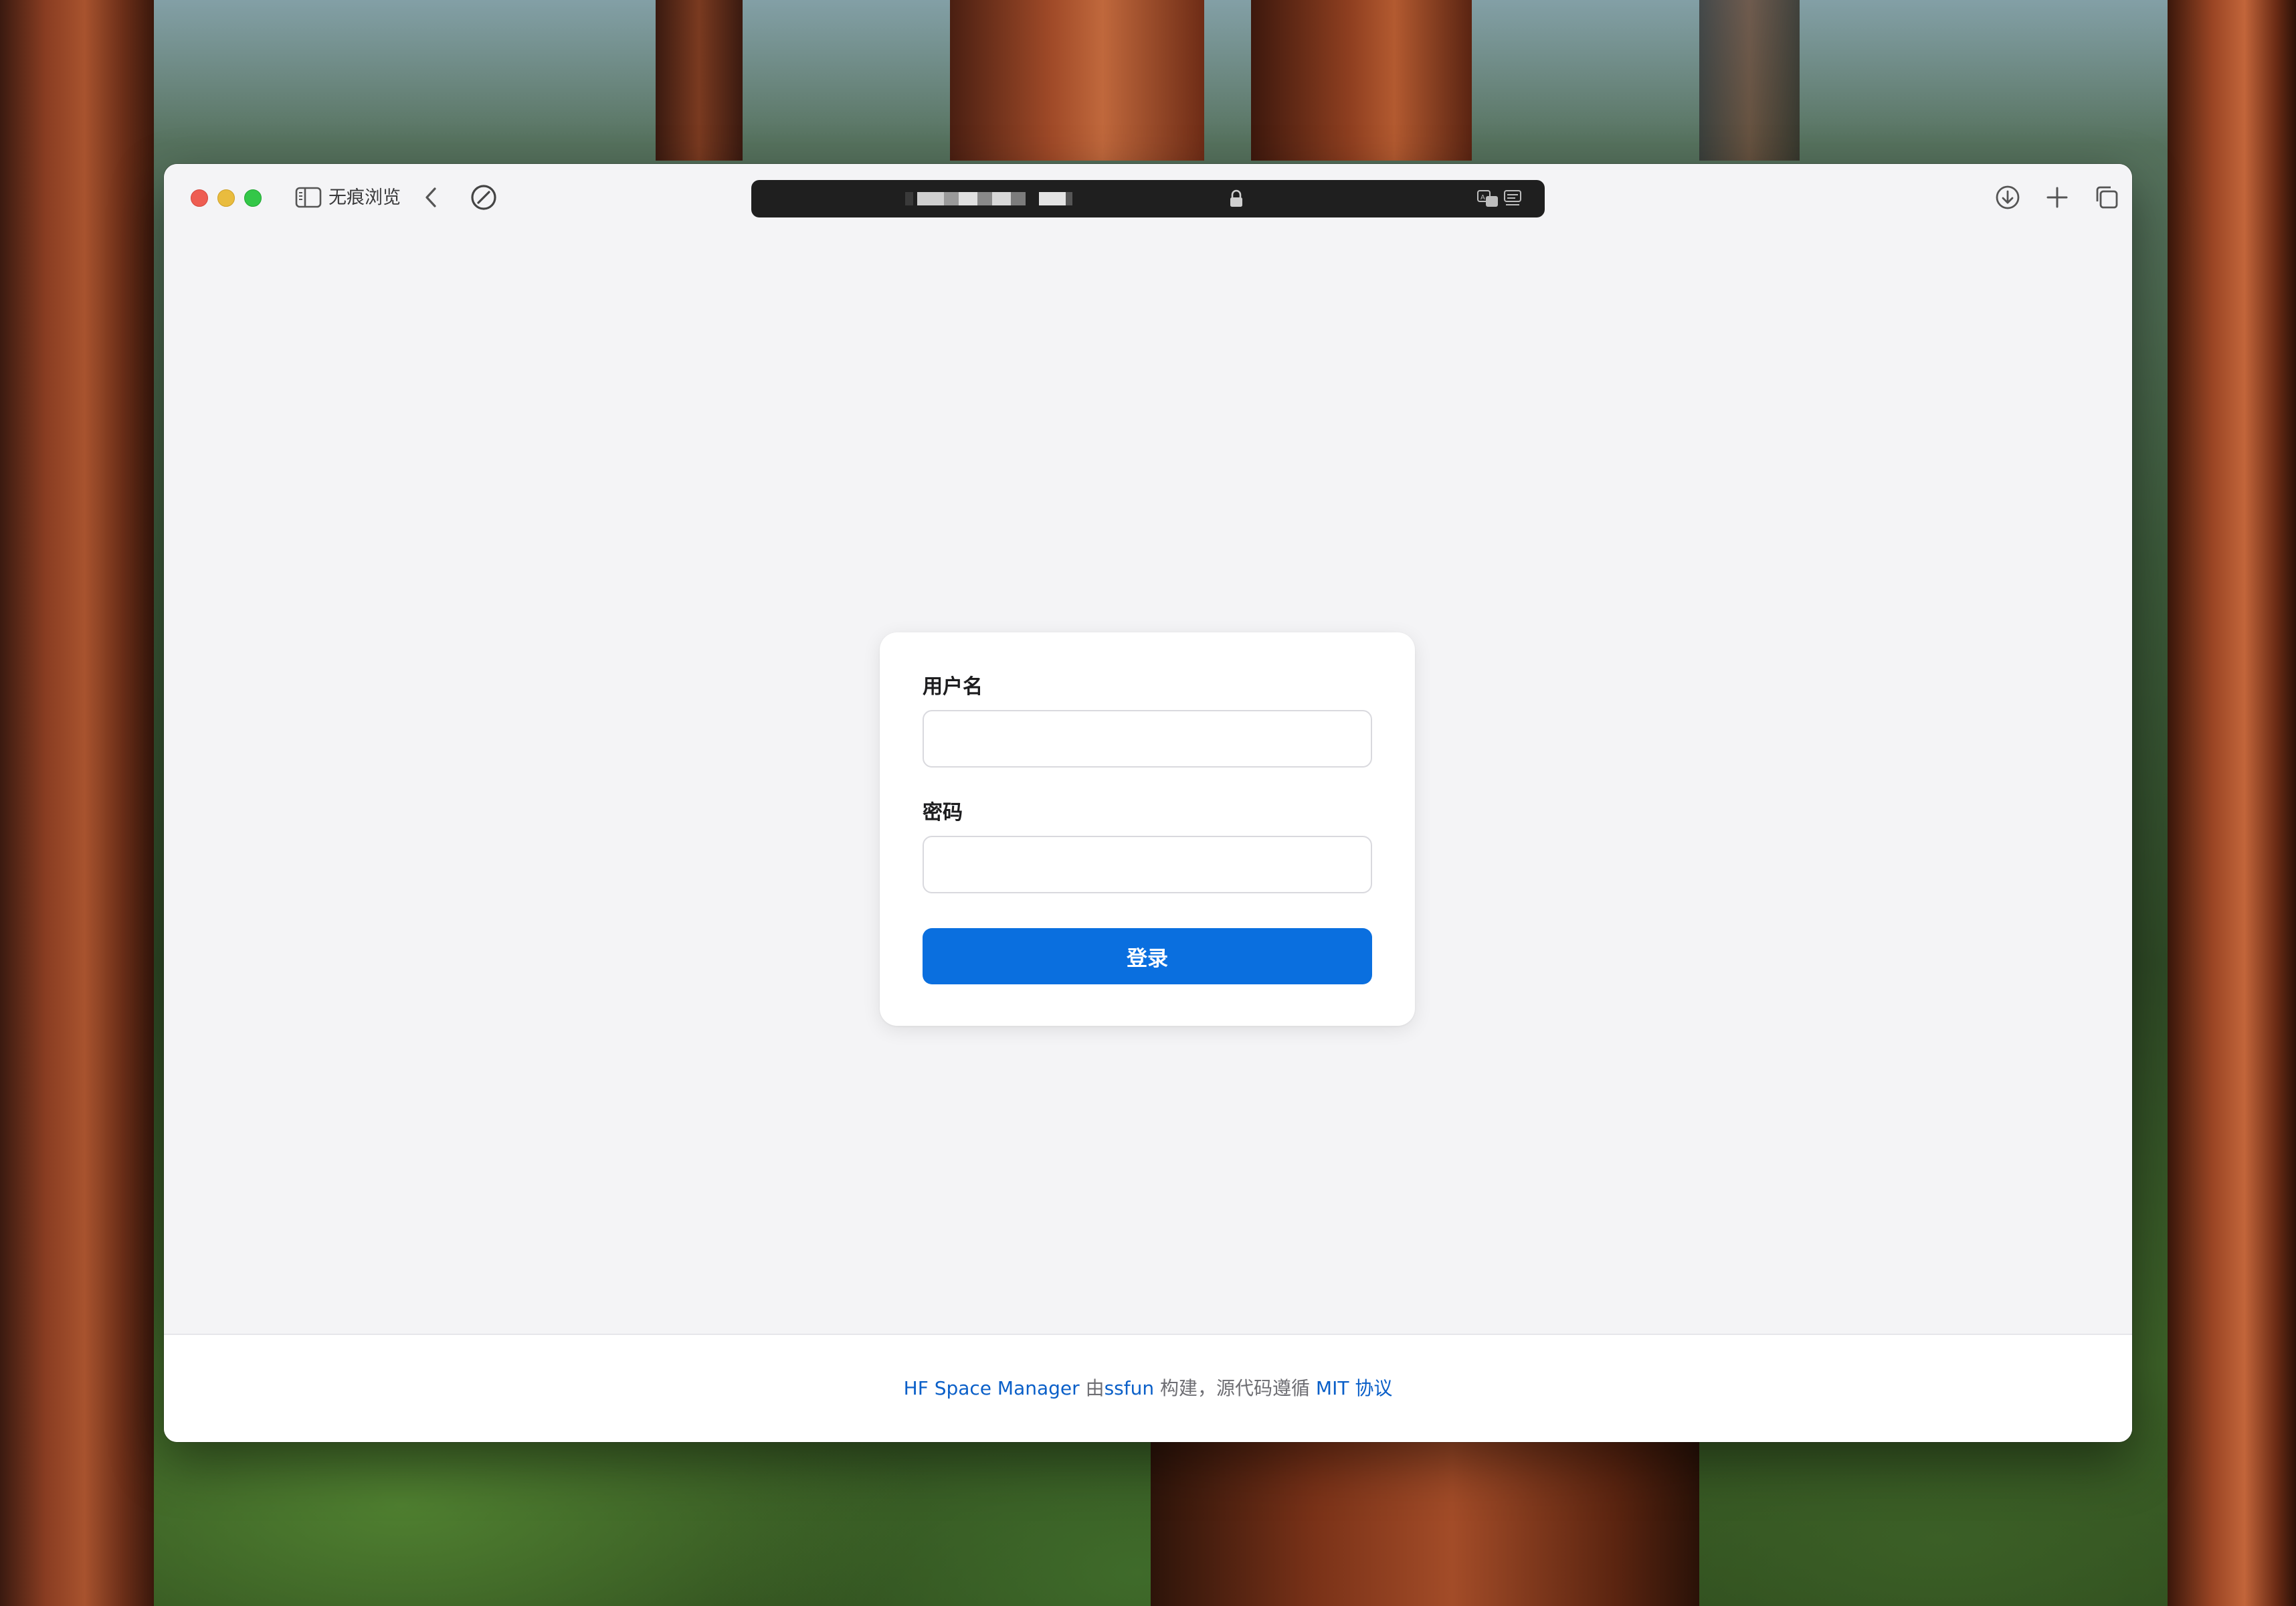 This screenshot has height=1606, width=2296. Describe the element at coordinates (1130, 1388) in the screenshot. I see `author-link: ssfun` at that location.